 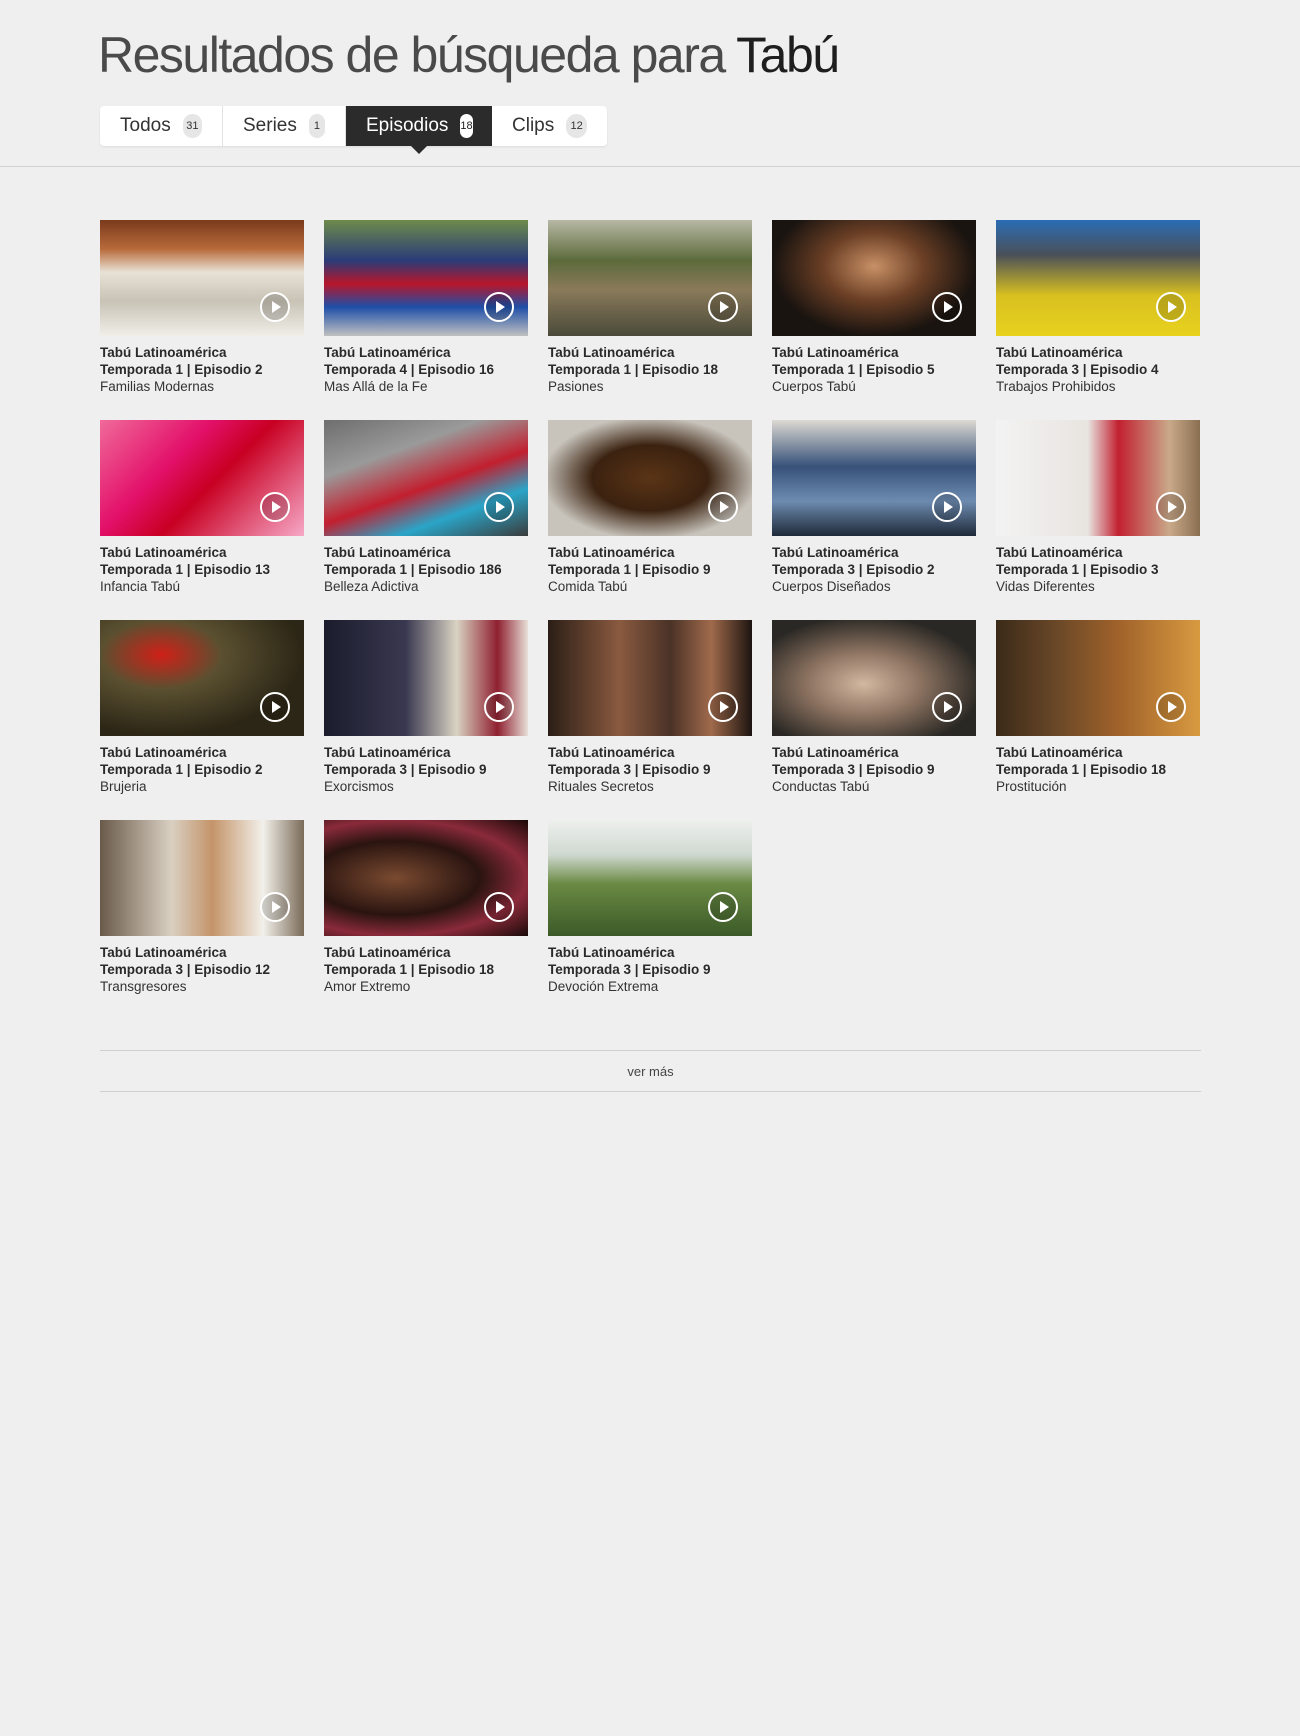 What do you see at coordinates (533, 125) in the screenshot?
I see `tab-label: Clips` at bounding box center [533, 125].